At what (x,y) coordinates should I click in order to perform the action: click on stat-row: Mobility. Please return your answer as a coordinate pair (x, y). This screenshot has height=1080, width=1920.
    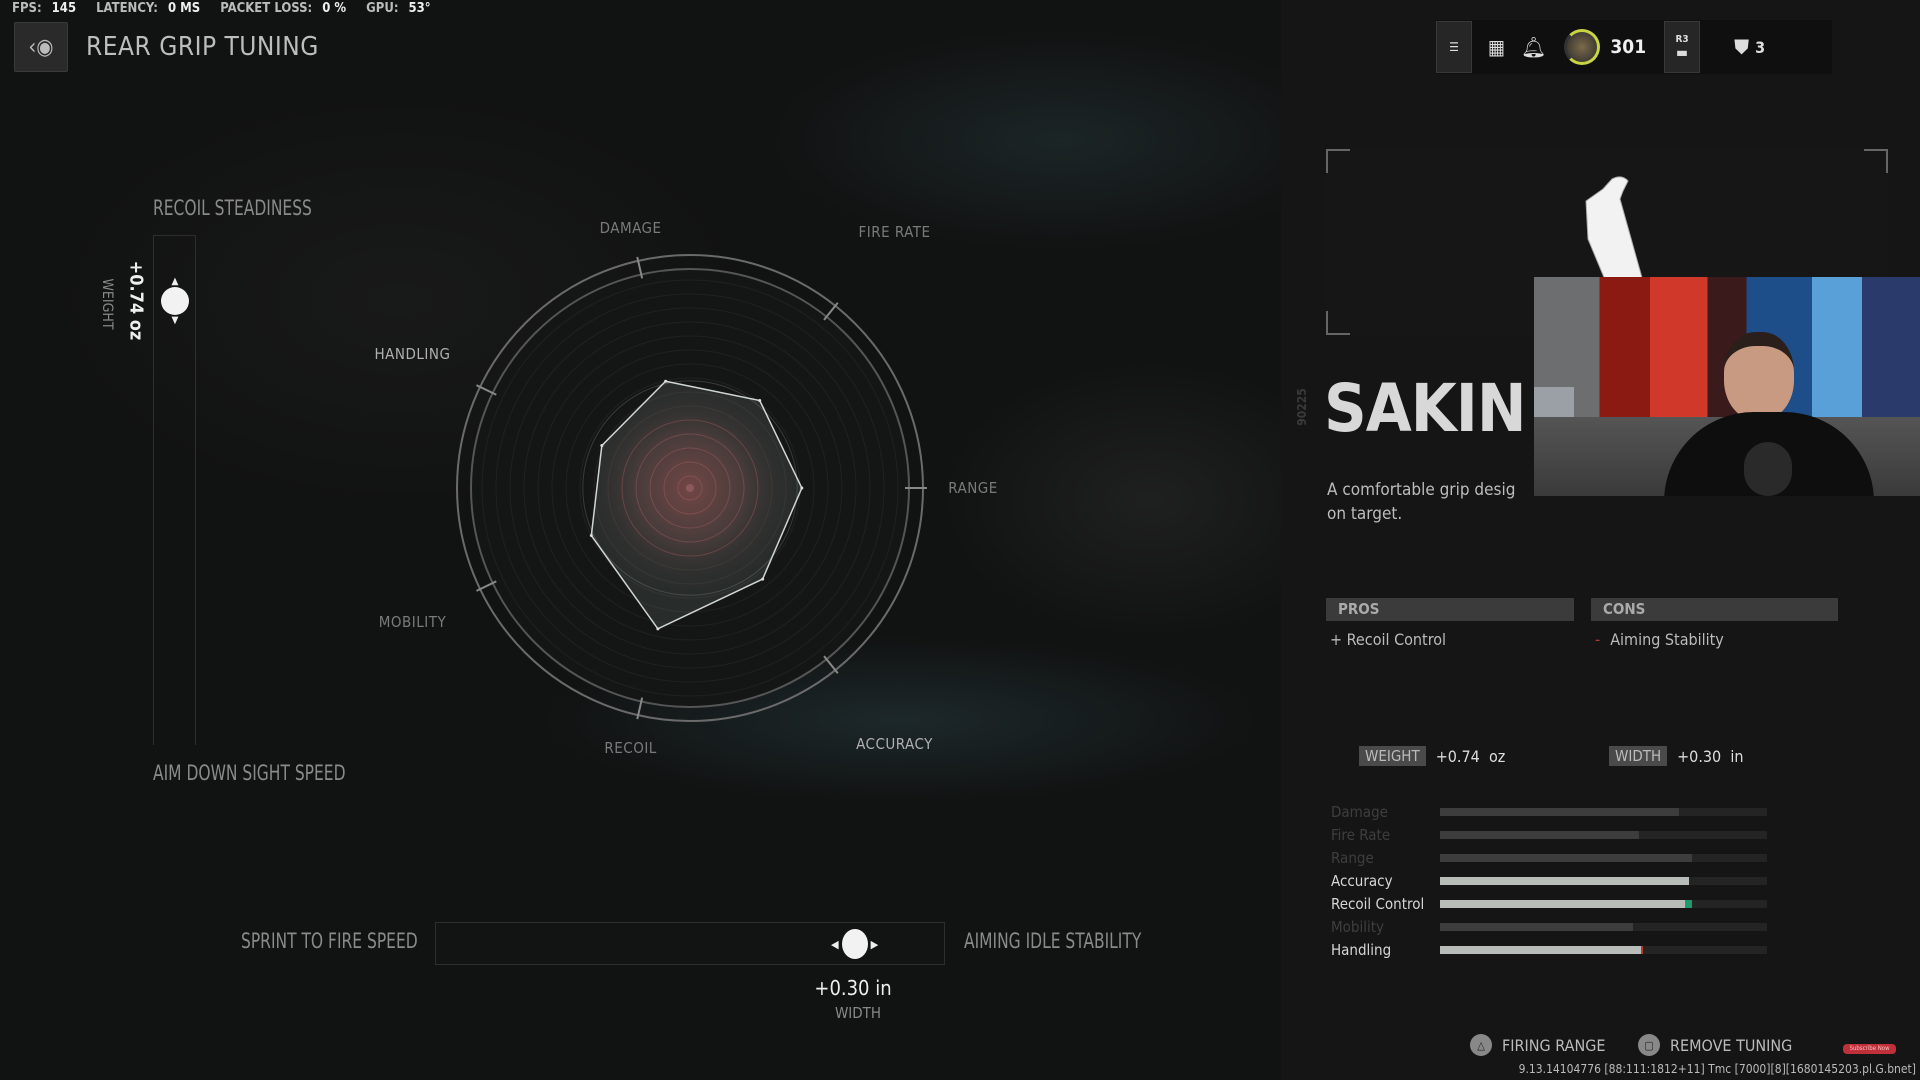
    Looking at the image, I should click on (1566, 926).